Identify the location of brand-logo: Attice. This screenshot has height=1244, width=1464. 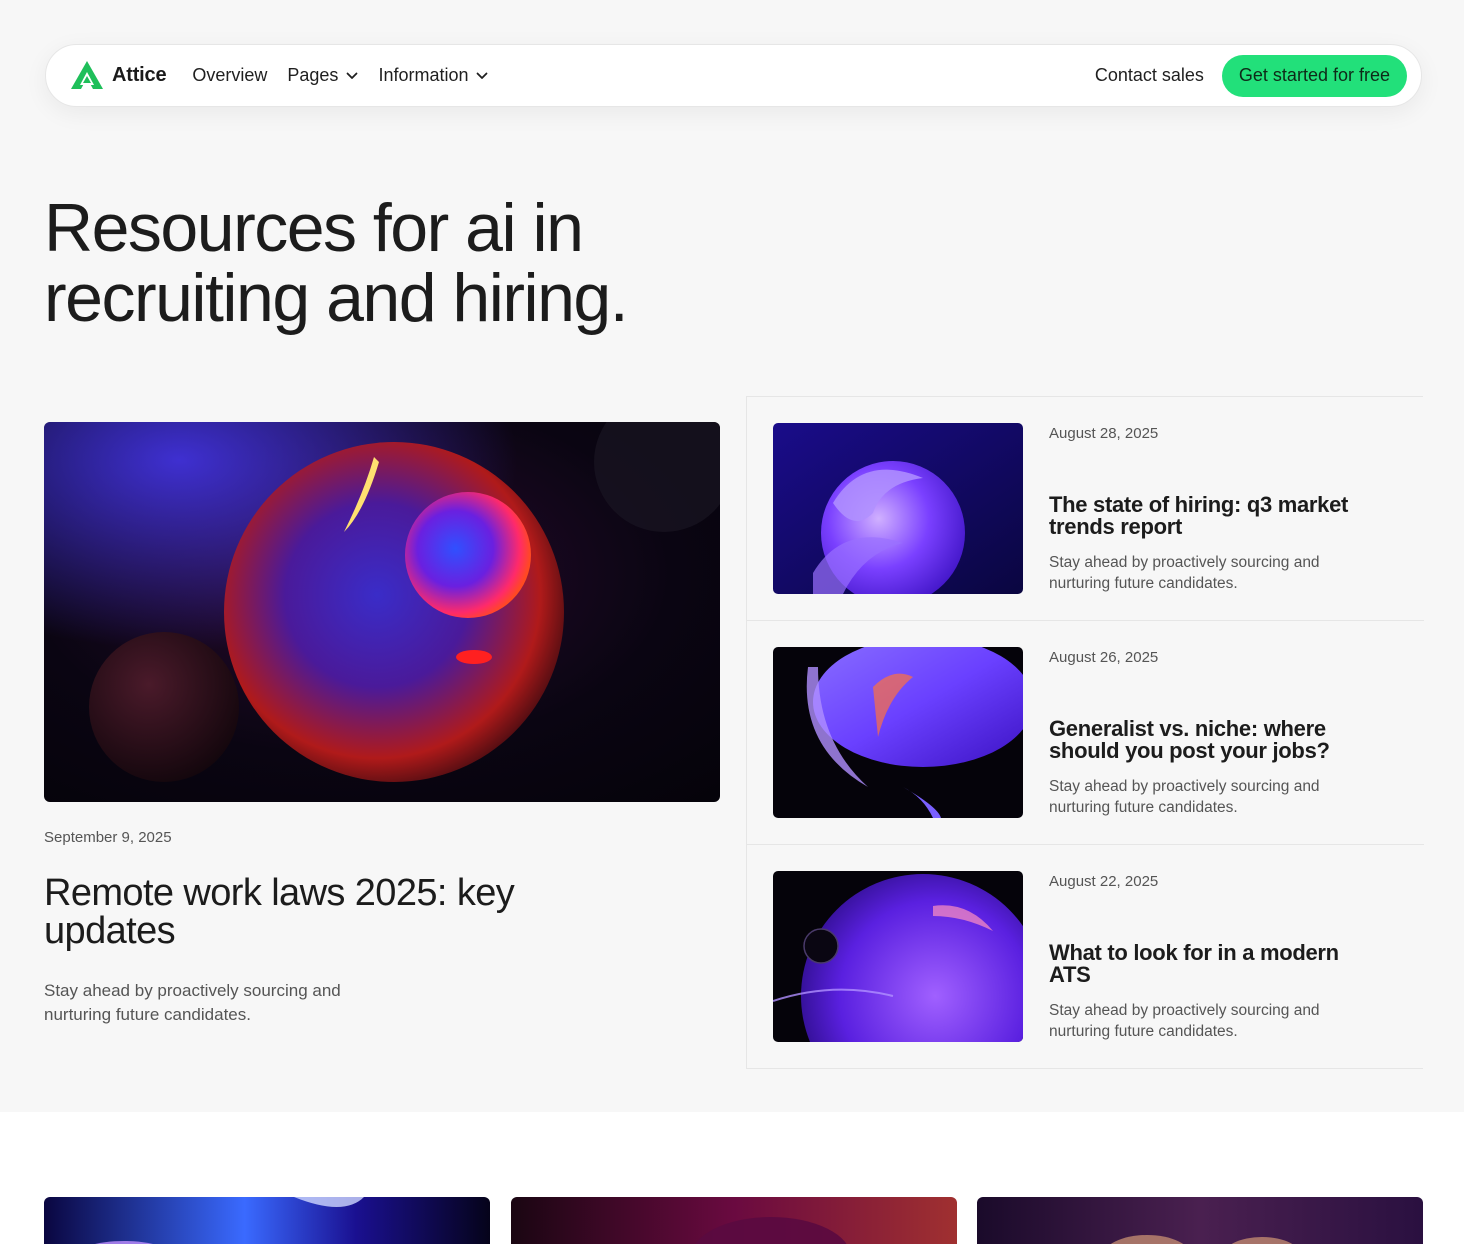
(118, 76).